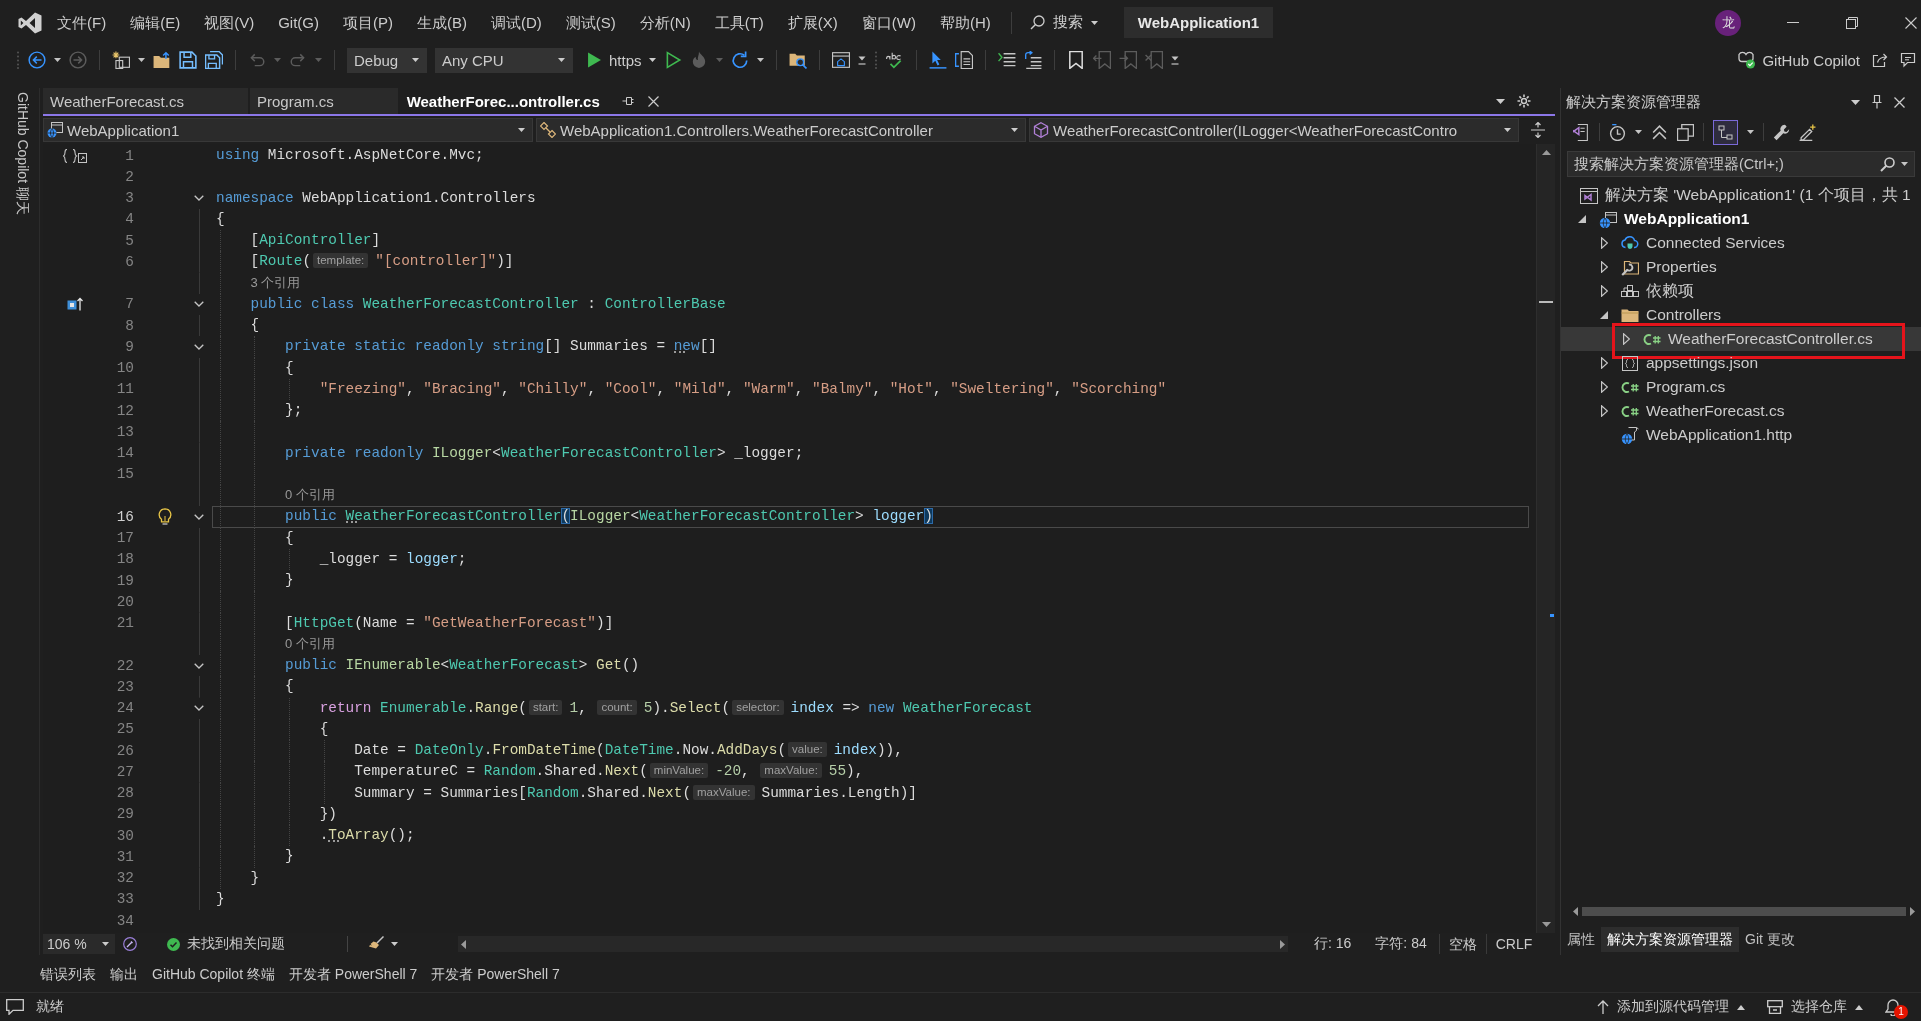 The width and height of the screenshot is (1921, 1021). I want to click on grip-icon, so click(18, 60).